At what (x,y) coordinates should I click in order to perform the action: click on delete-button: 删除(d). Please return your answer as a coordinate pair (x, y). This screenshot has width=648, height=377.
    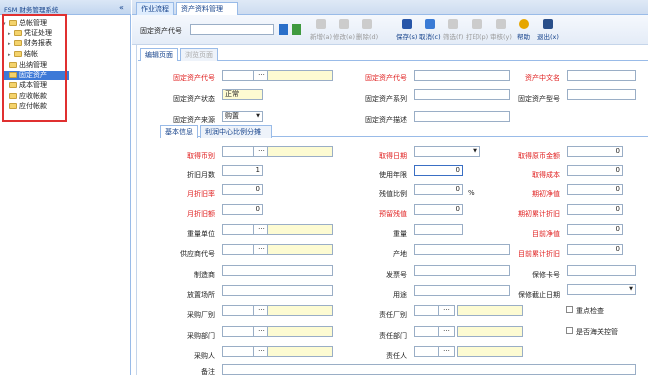
    Looking at the image, I should click on (367, 30).